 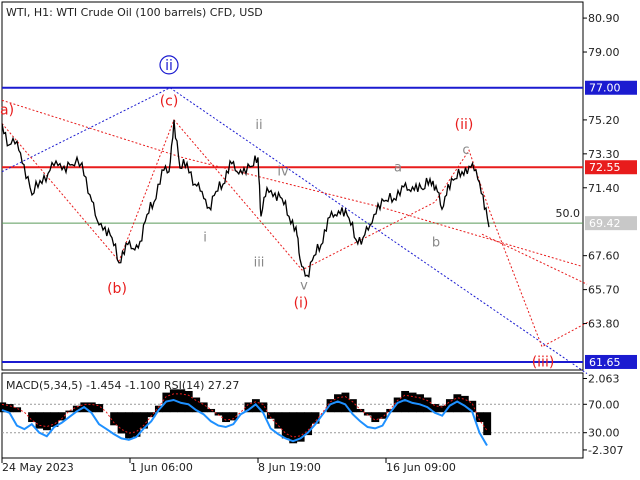 I want to click on price-tick-label: 75.20, so click(x=604, y=120).